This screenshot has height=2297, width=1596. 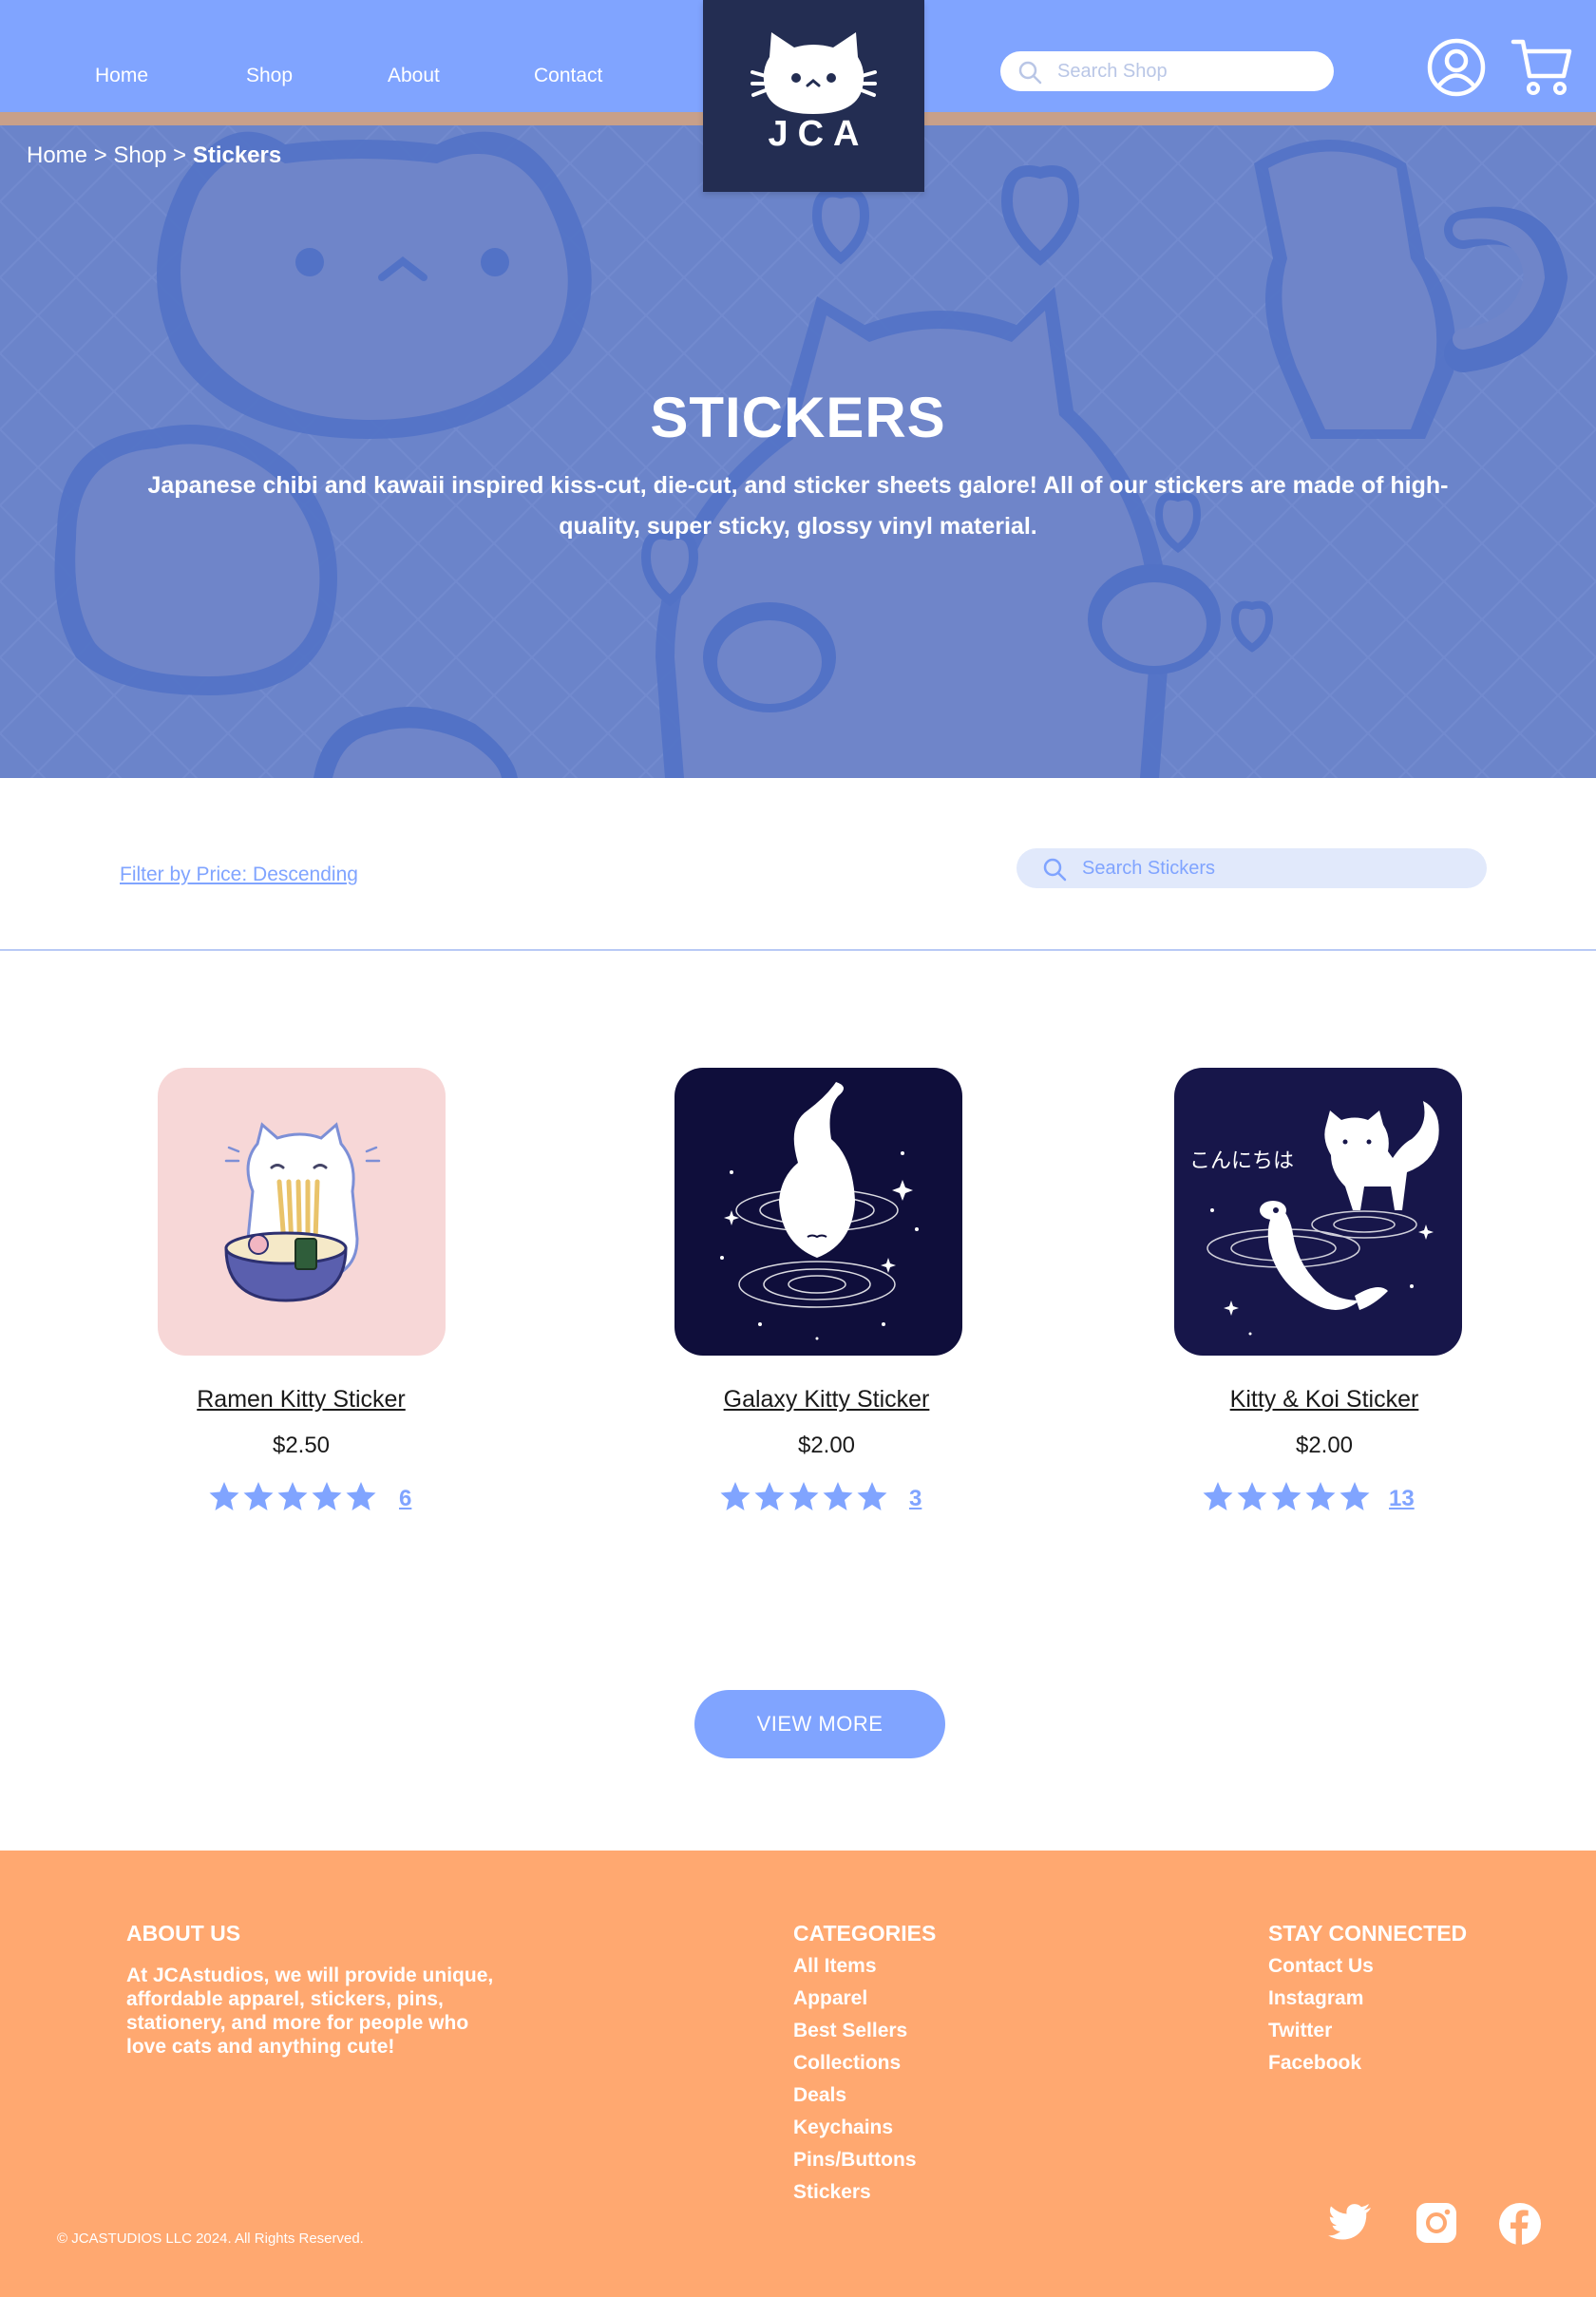 What do you see at coordinates (1541, 66) in the screenshot?
I see `shopping-cart-icon` at bounding box center [1541, 66].